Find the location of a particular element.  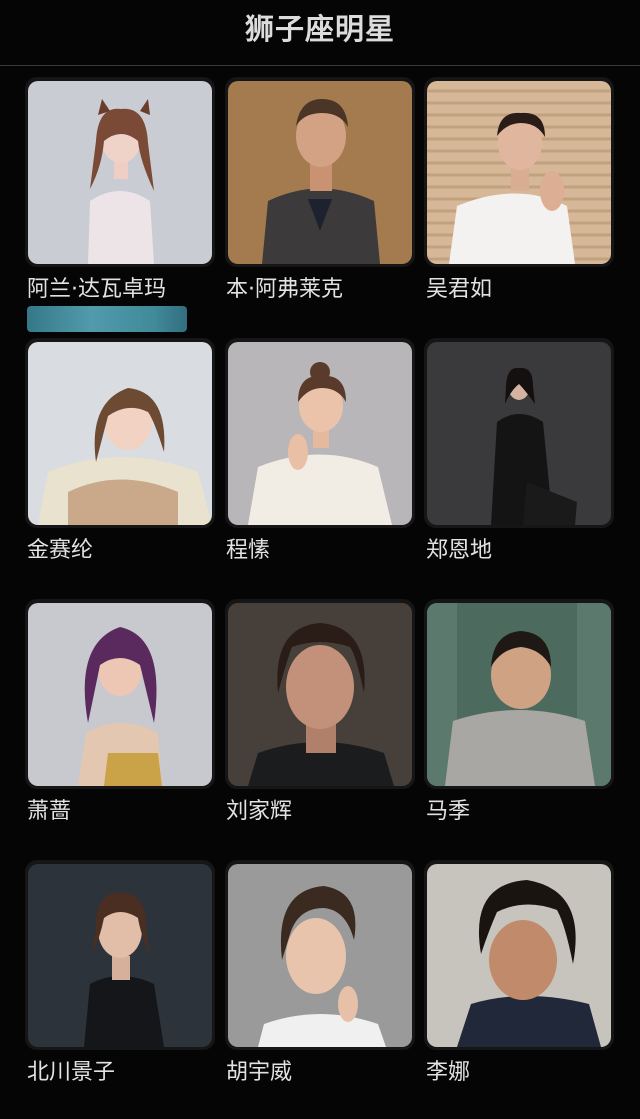

page-header: 狮子座明星 is located at coordinates (320, 33).